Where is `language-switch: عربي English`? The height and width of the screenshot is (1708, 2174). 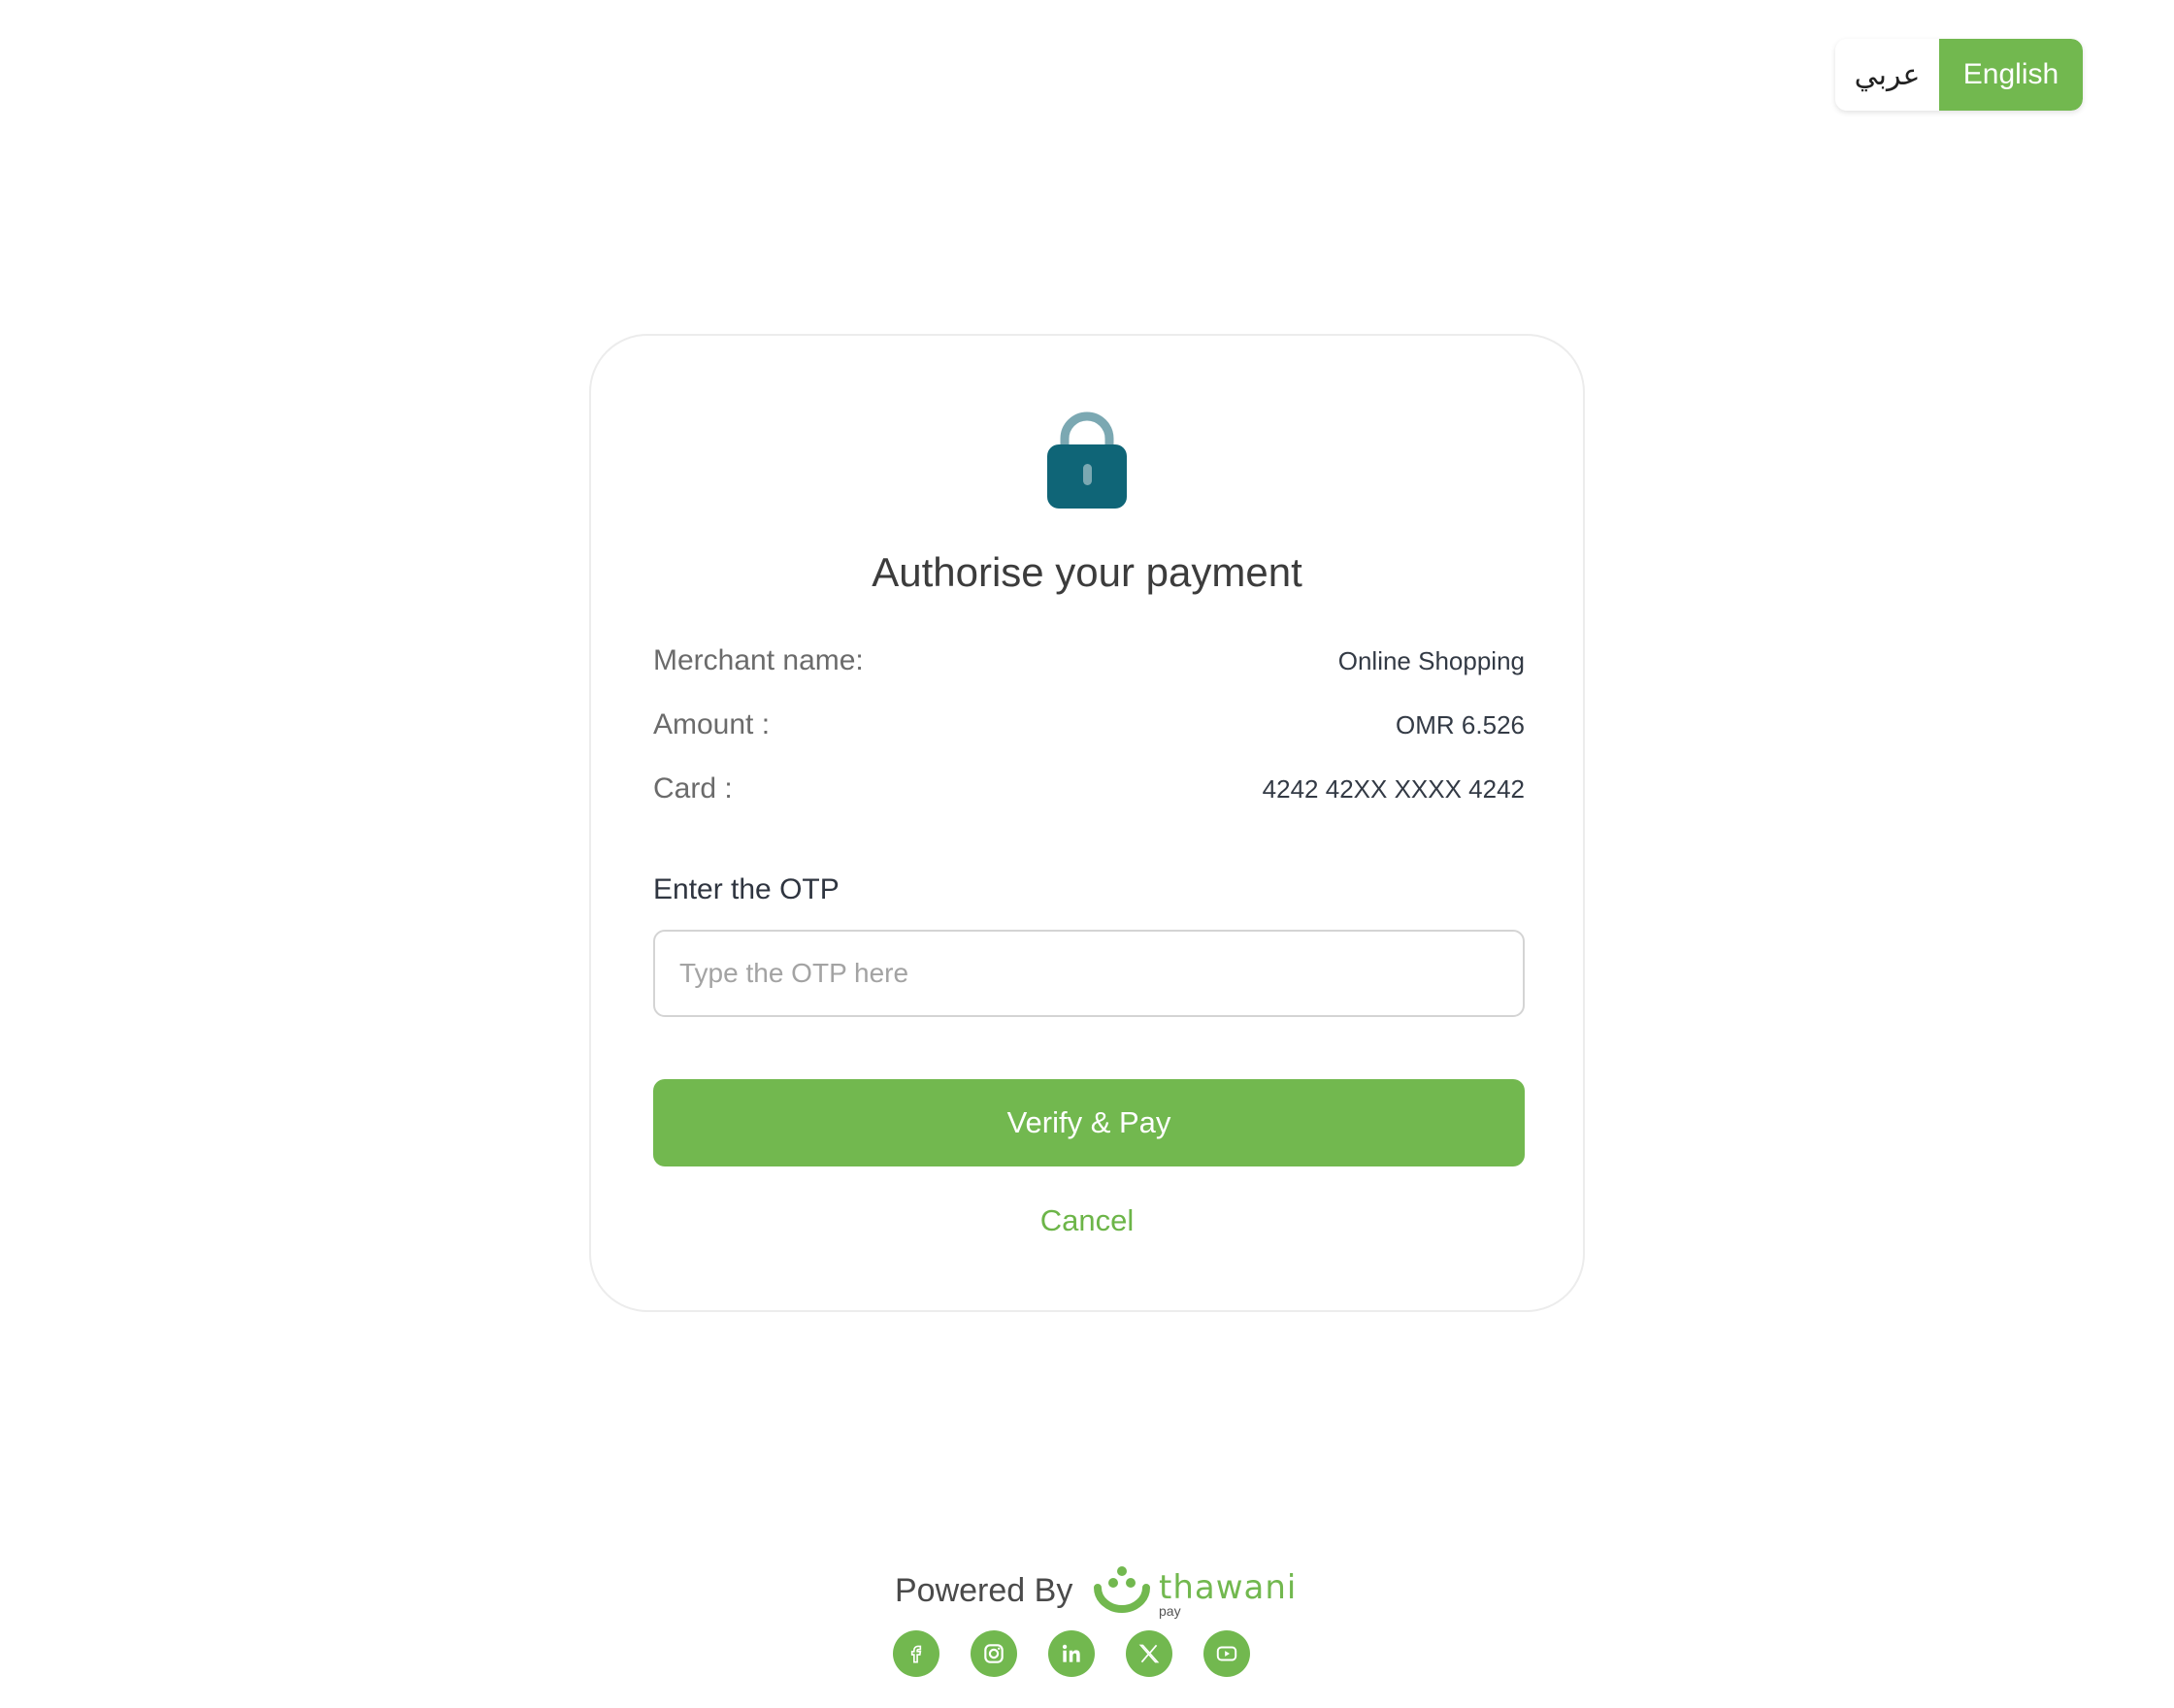 language-switch: عربي English is located at coordinates (1959, 75).